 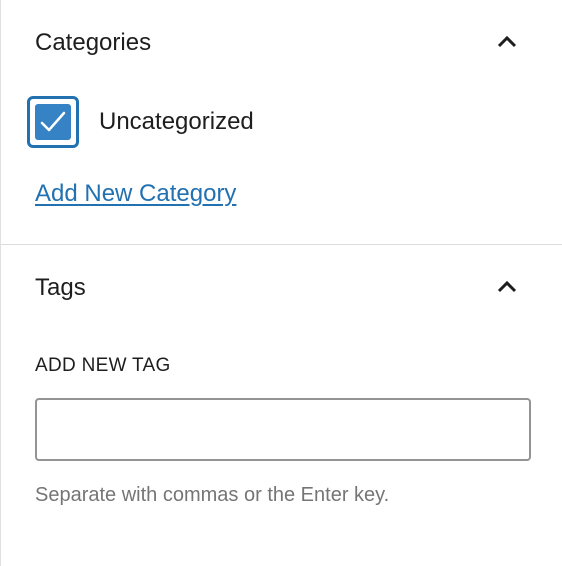 I want to click on category-item-uncategorized: Uncategorized, so click(x=140, y=122).